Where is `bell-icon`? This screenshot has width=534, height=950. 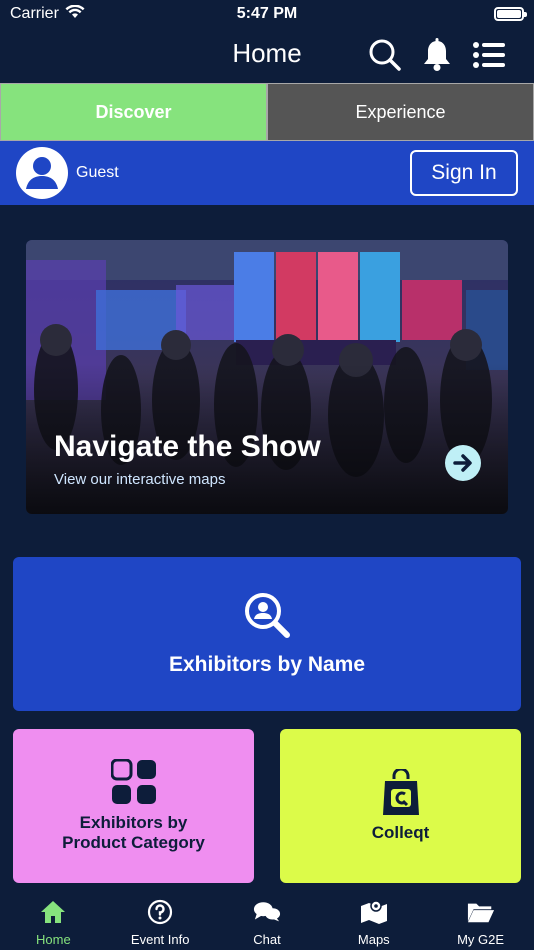 bell-icon is located at coordinates (437, 55).